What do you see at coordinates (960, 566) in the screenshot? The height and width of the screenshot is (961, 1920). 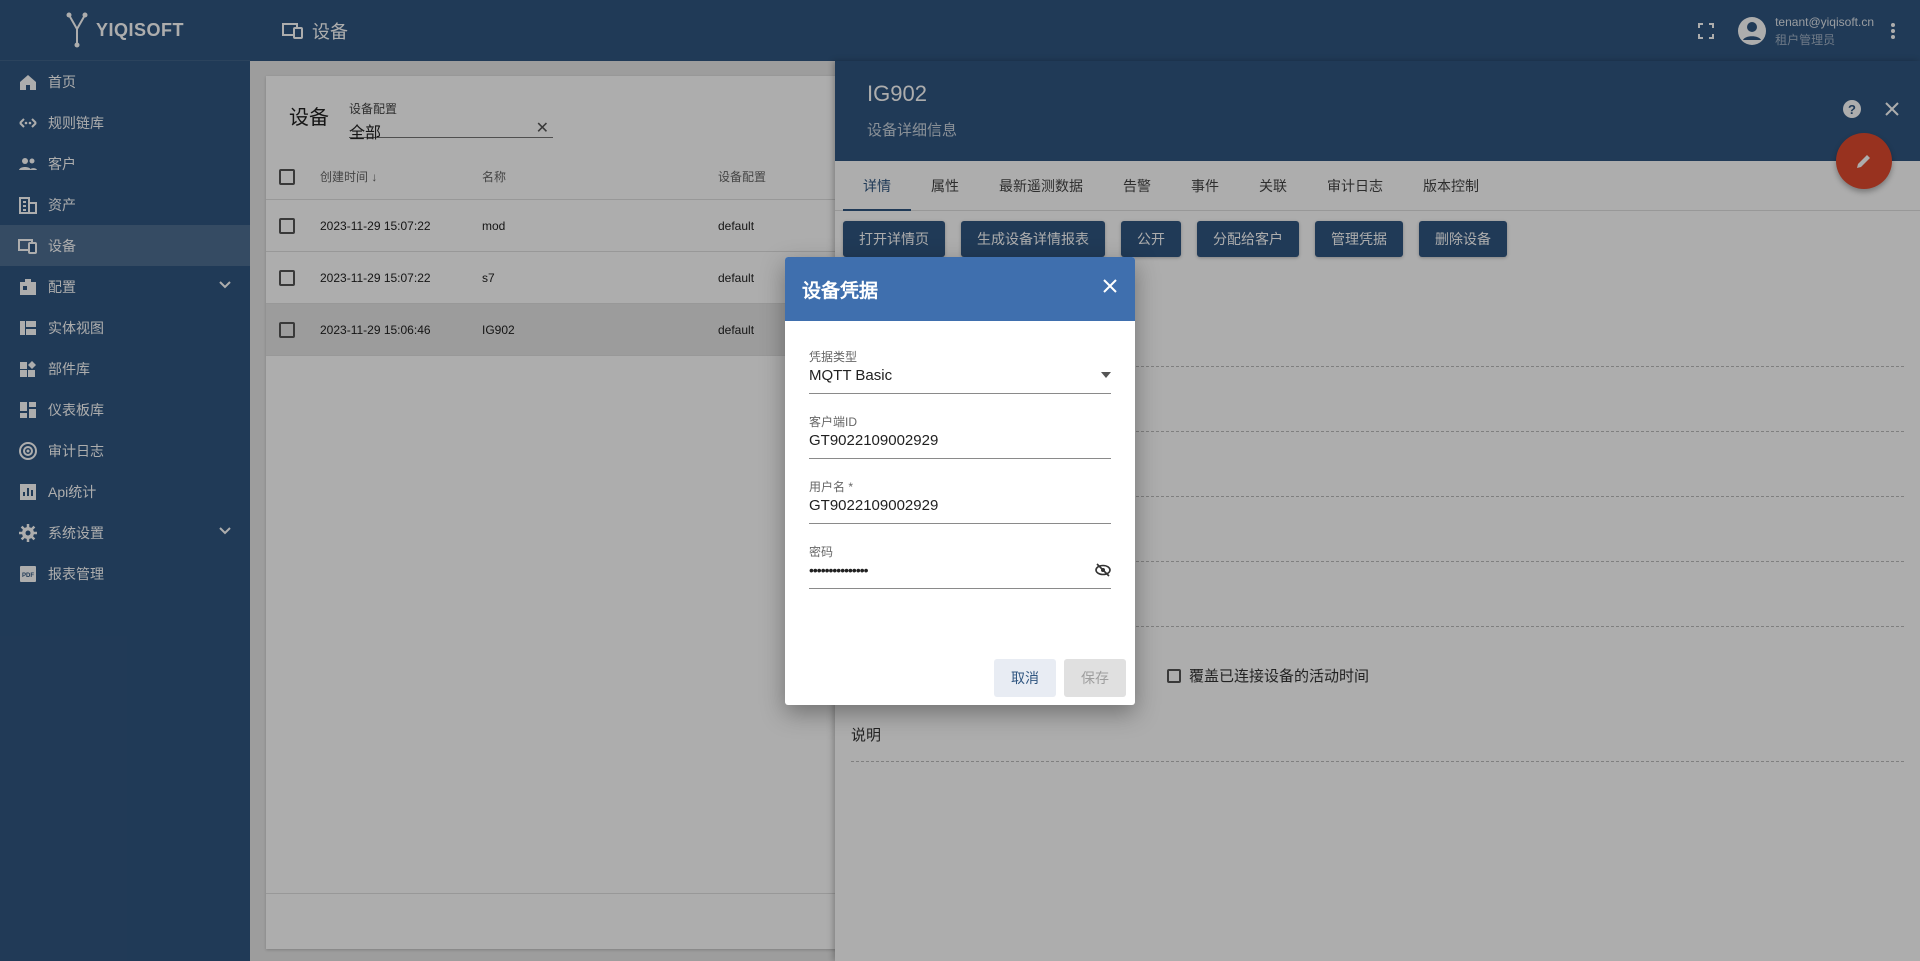 I see `password-field: 密码 •••••••••••••••` at bounding box center [960, 566].